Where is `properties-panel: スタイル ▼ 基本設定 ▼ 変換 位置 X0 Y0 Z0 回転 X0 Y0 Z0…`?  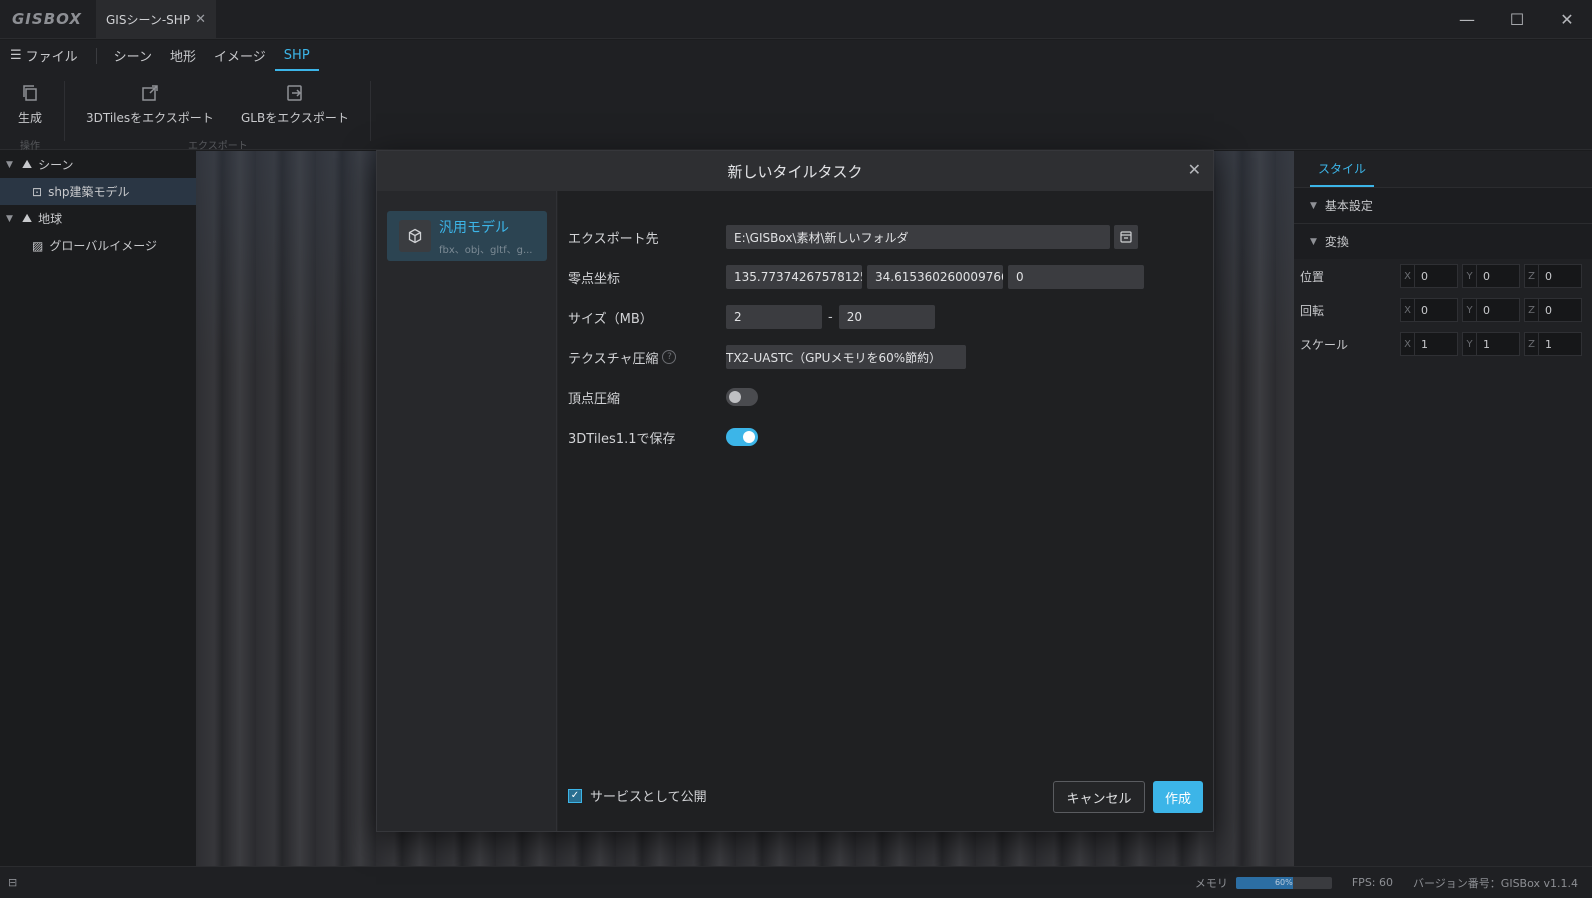
properties-panel: スタイル ▼ 基本設定 ▼ 変換 位置 X0 Y0 Z0 回転 X0 Y0 Z0… is located at coordinates (1443, 508).